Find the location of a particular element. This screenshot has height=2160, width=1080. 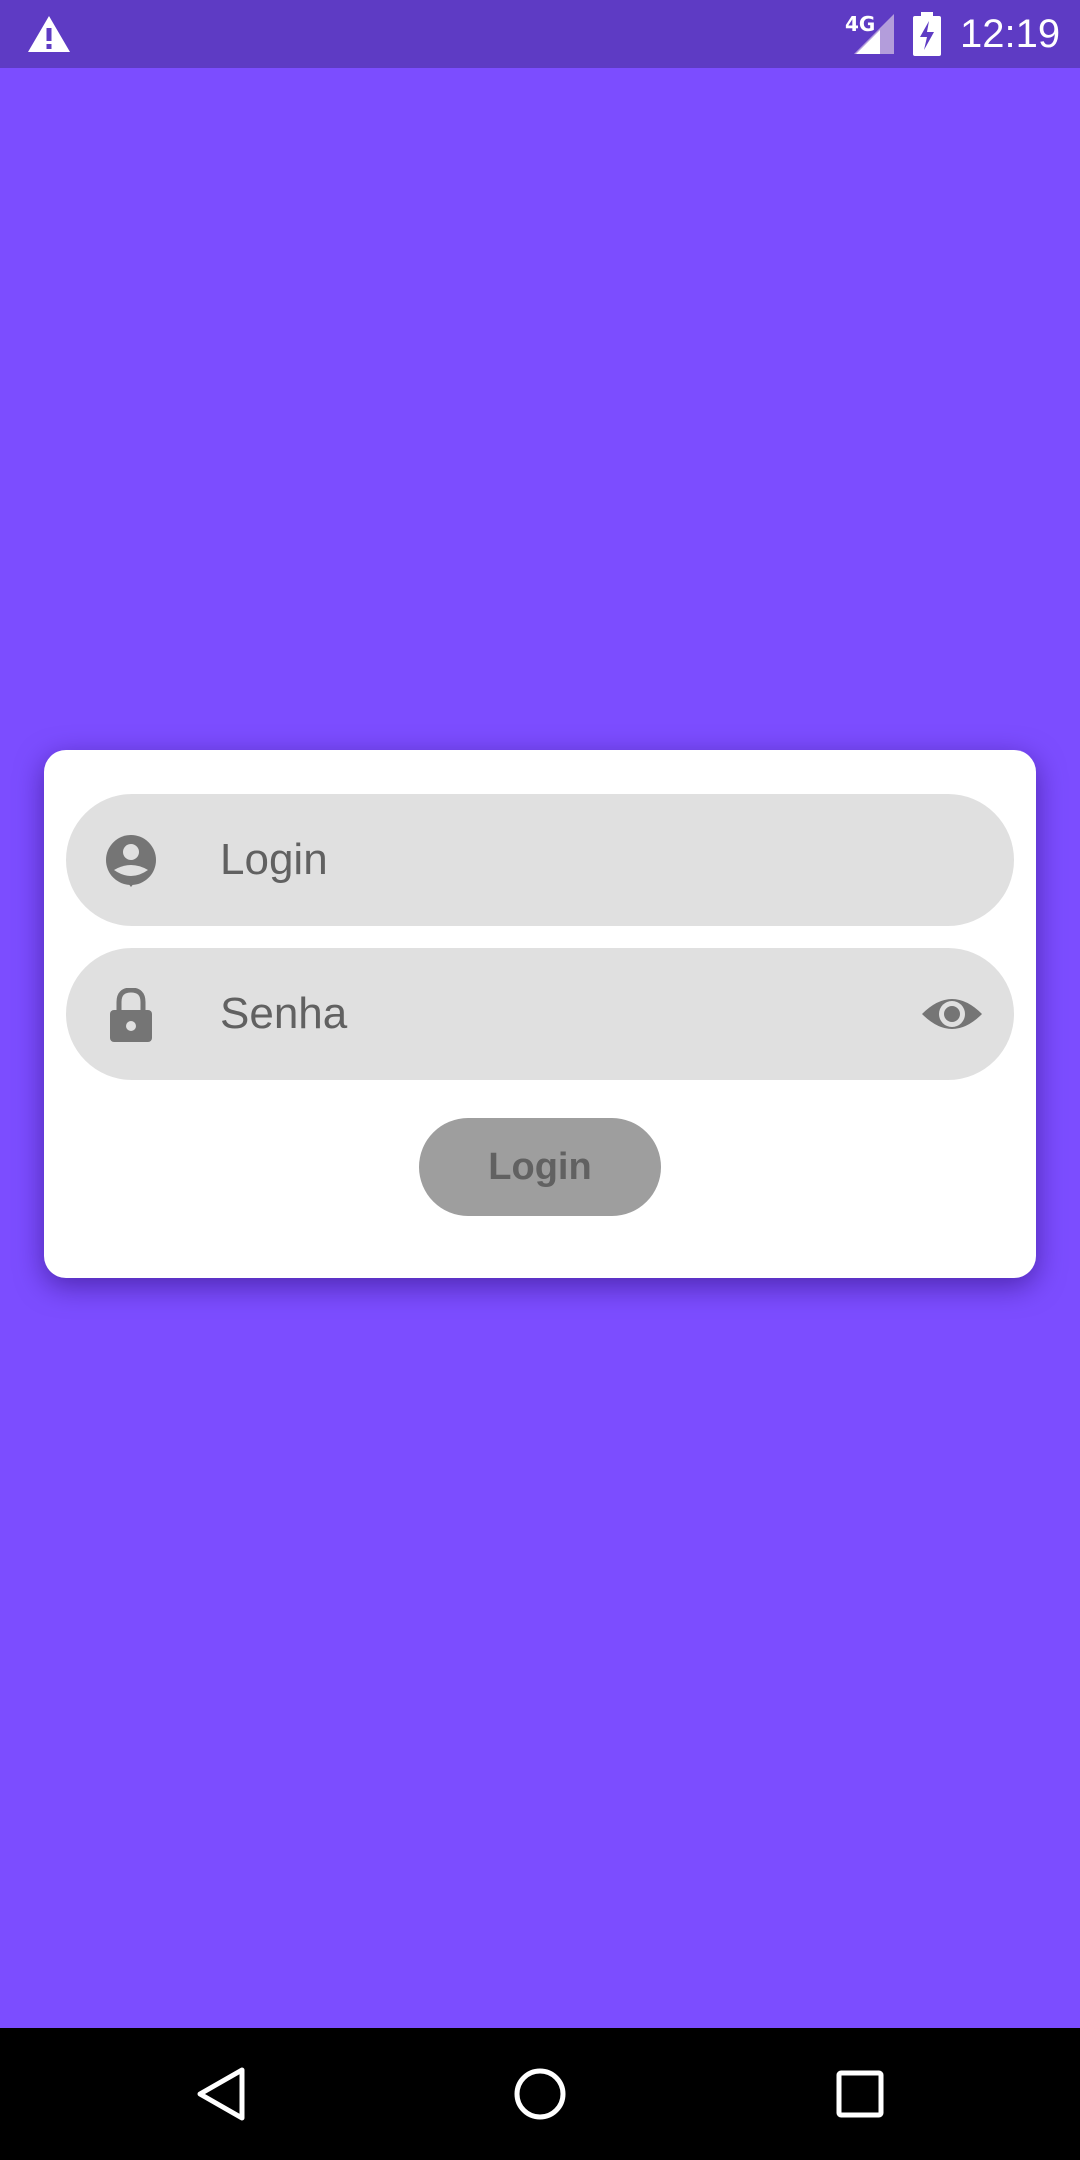

warning-icon is located at coordinates (49, 34).